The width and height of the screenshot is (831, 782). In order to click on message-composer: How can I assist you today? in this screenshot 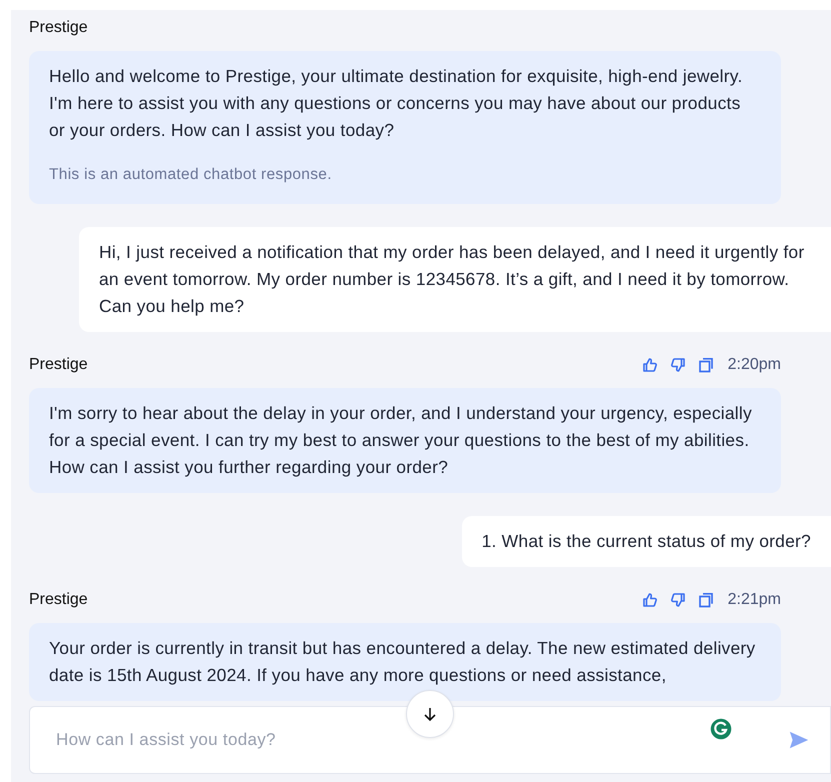, I will do `click(430, 740)`.